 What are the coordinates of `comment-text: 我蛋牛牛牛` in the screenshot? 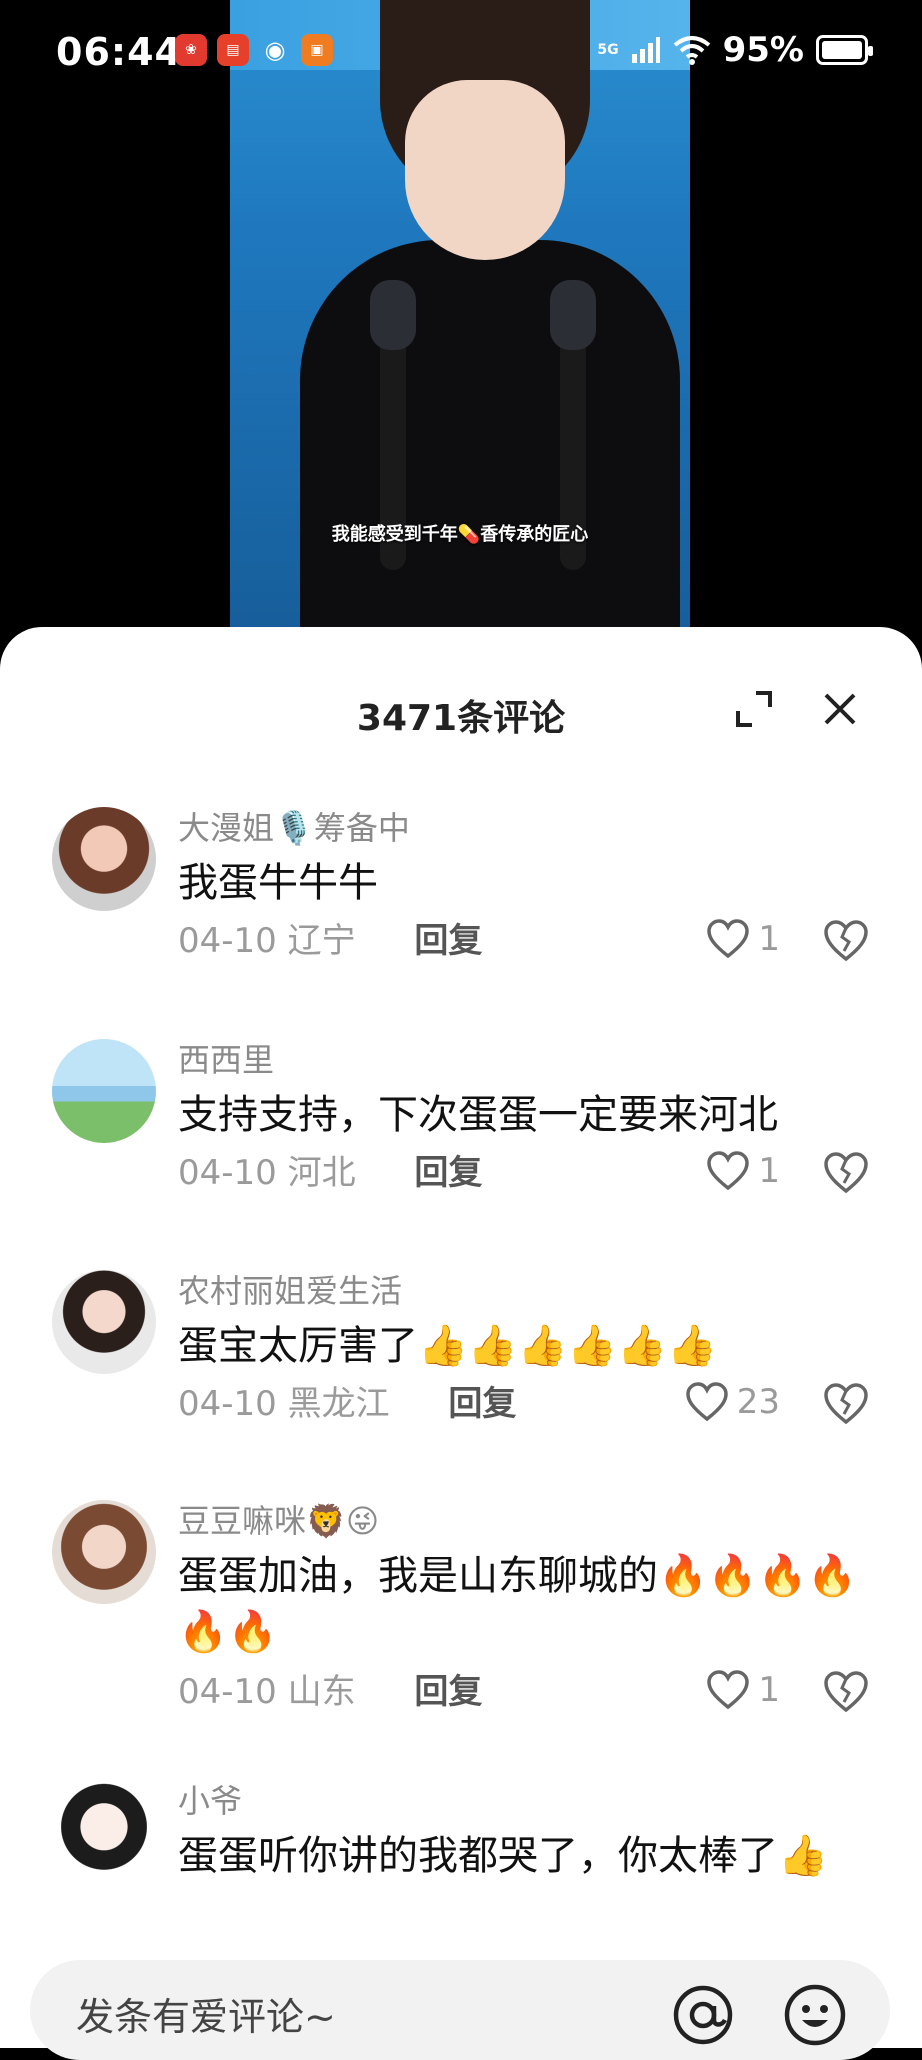 It's located at (278, 883).